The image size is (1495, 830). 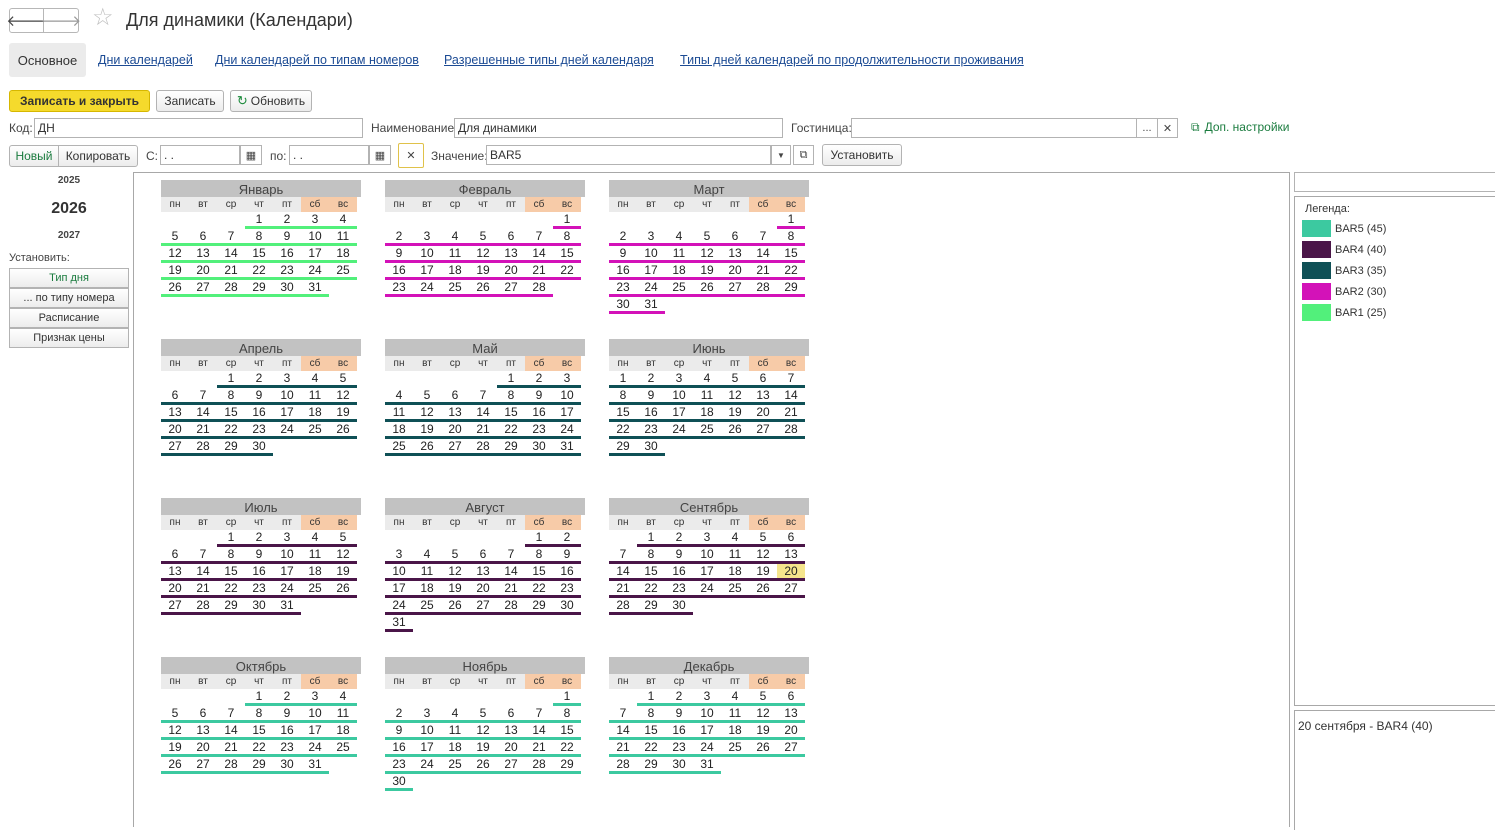 What do you see at coordinates (618, 128) in the screenshot?
I see `name-field: Для динамики` at bounding box center [618, 128].